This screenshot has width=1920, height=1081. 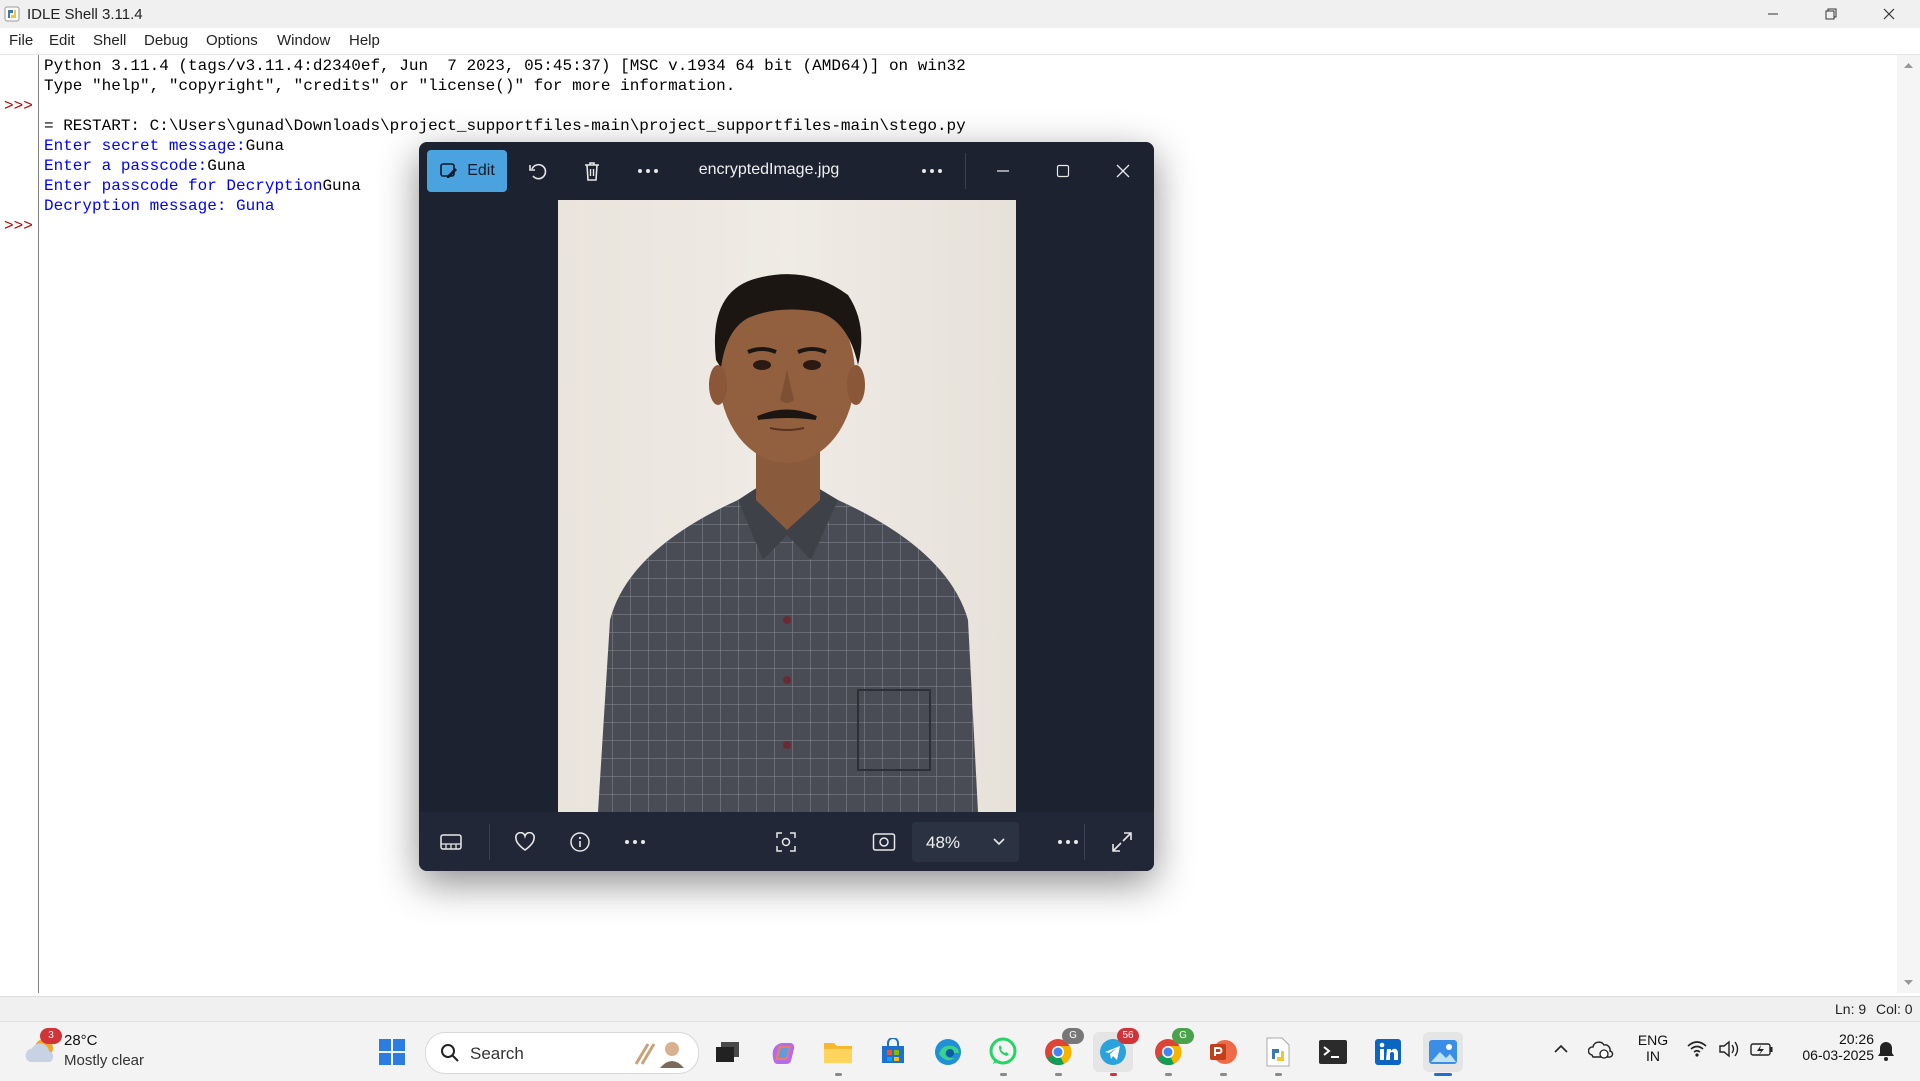 I want to click on powerpoint-icon, so click(x=1223, y=1052).